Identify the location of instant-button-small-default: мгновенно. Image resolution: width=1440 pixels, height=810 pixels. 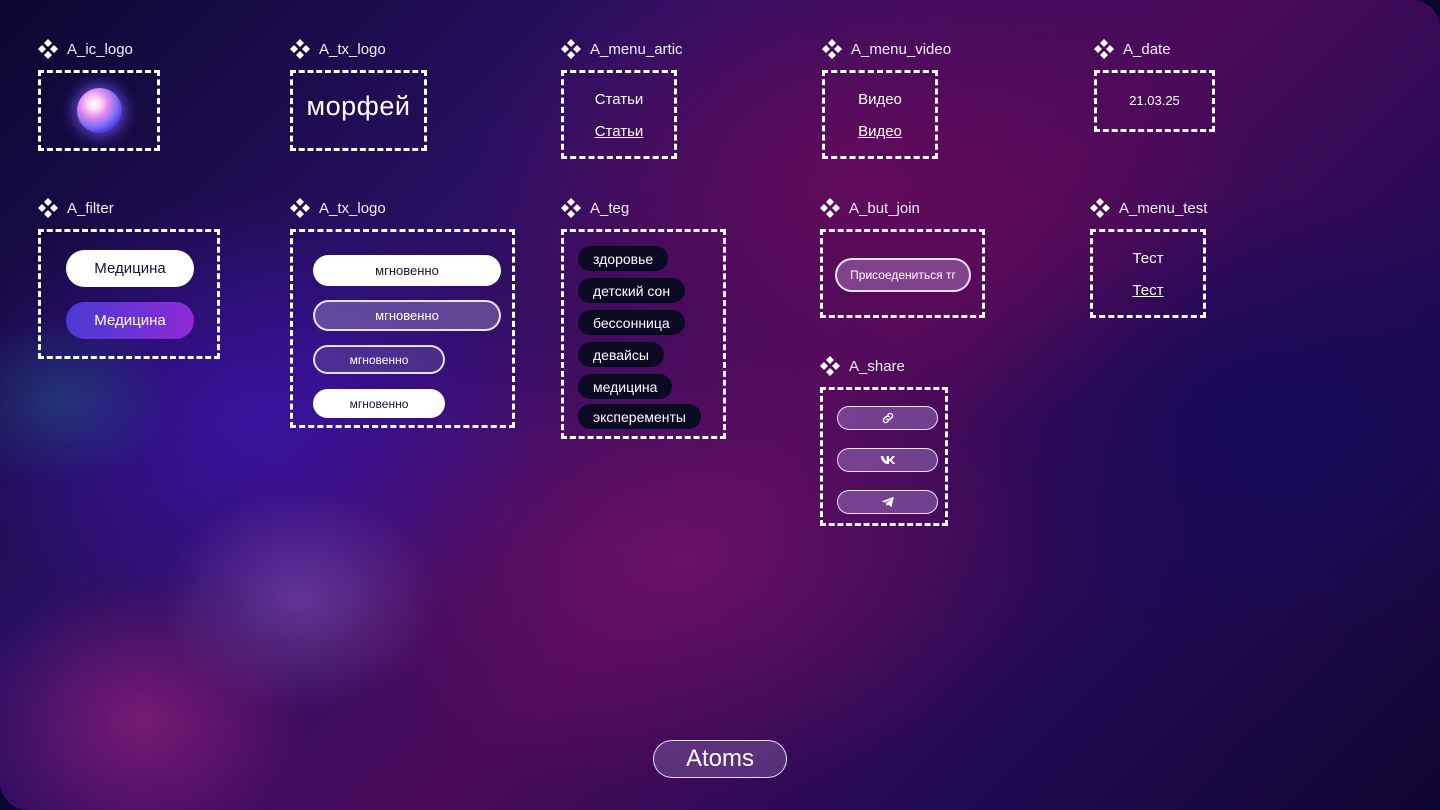
(379, 403).